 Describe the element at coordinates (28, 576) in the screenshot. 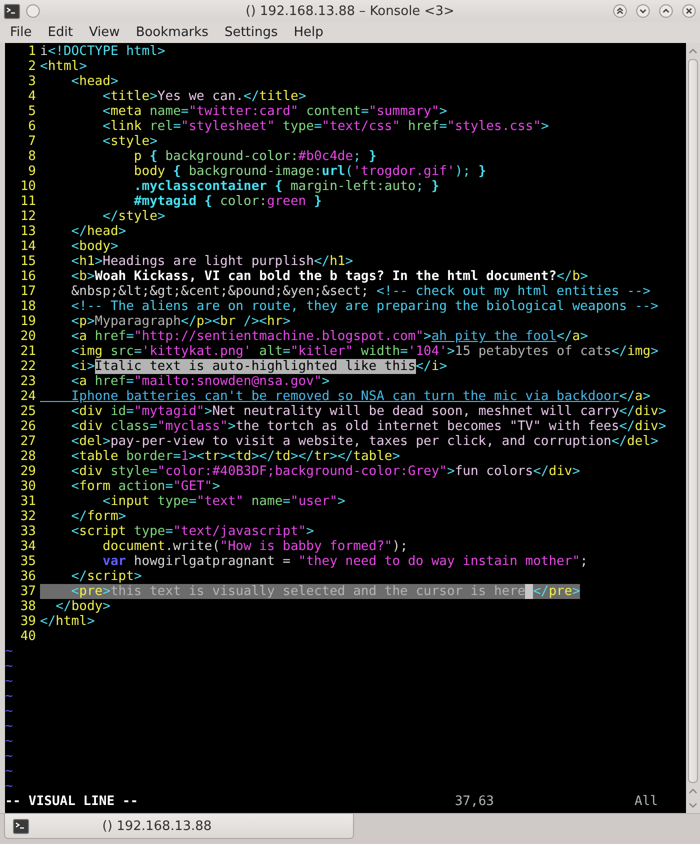

I see `line-number: 36` at that location.